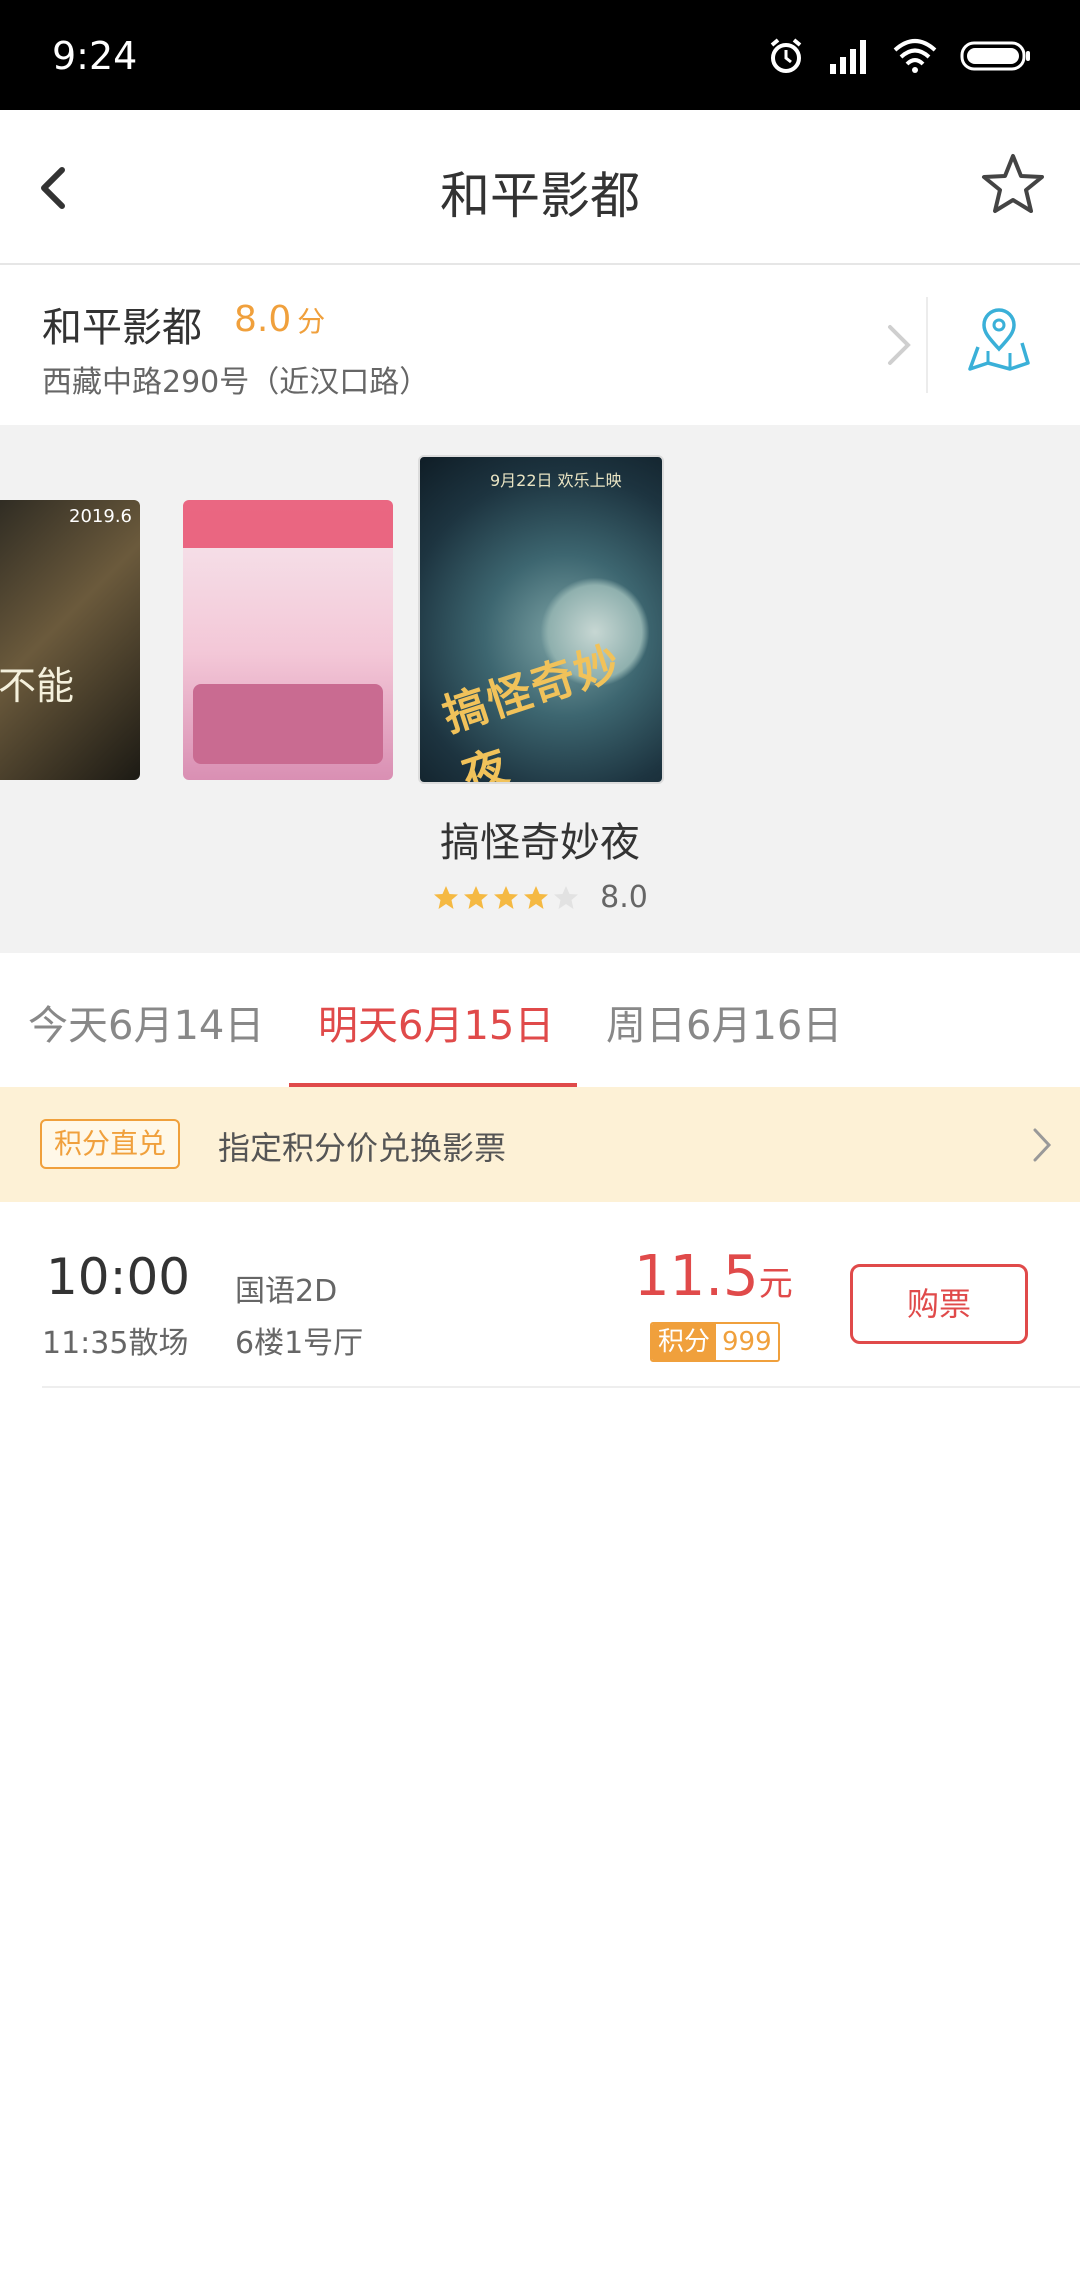 The image size is (1080, 2280). I want to click on favorite-star-icon, so click(1013, 185).